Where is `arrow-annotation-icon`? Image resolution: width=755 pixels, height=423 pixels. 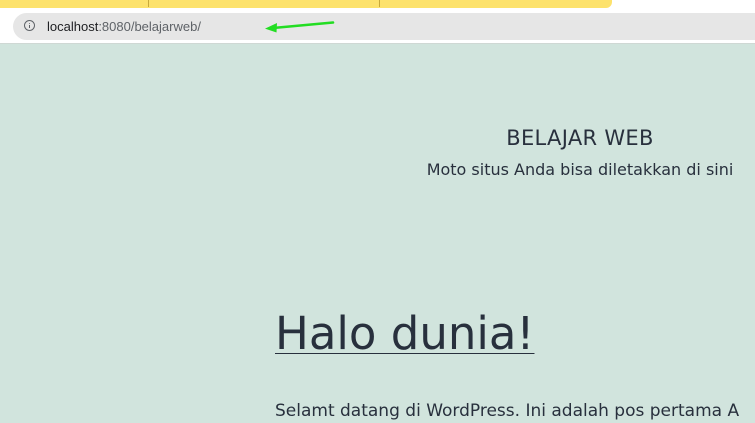
arrow-annotation-icon is located at coordinates (300, 27).